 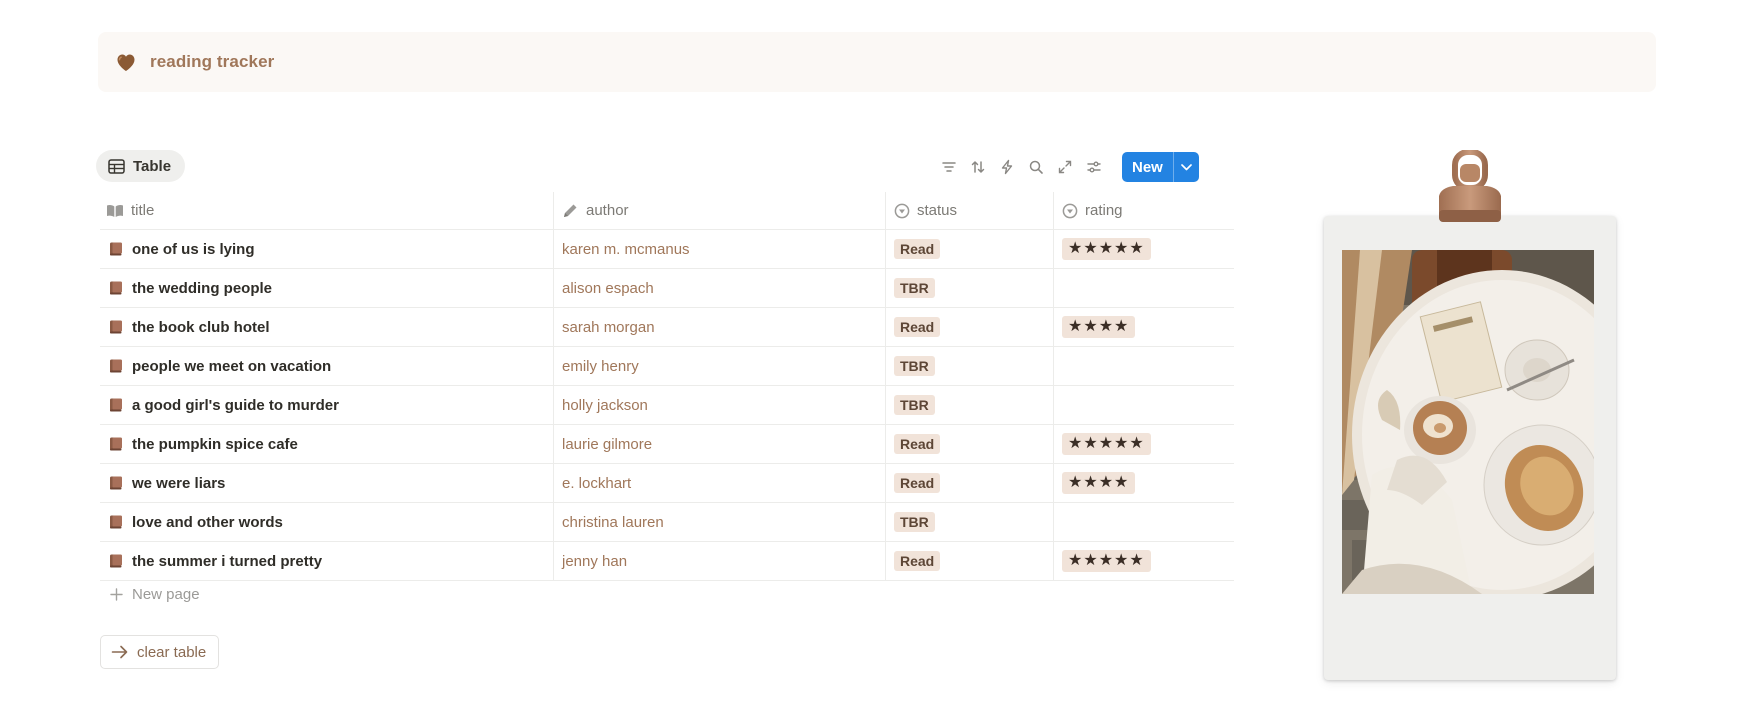 I want to click on title-cell: the summer i turned pretty, so click(x=326, y=561).